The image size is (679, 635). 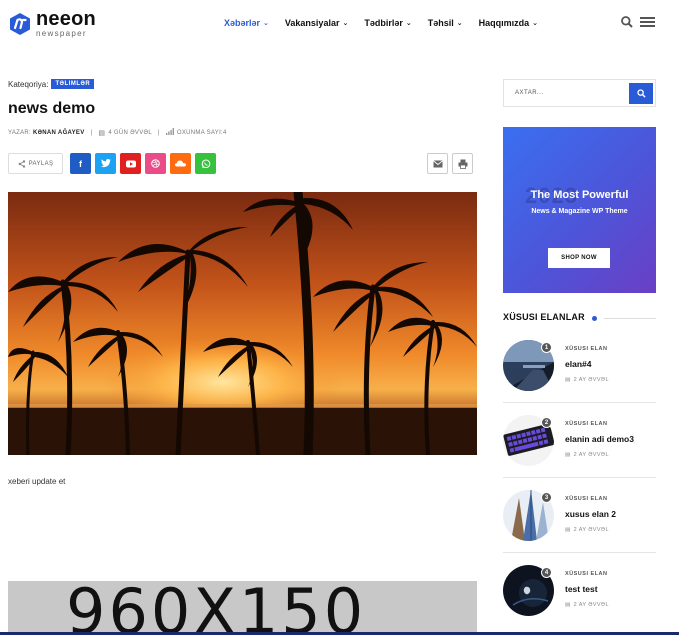 I want to click on dribbble-icon, so click(x=155, y=163).